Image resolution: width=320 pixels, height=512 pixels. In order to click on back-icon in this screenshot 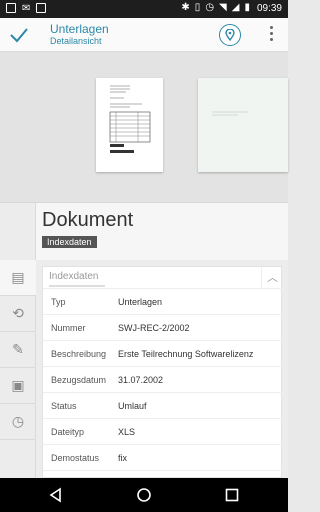, I will do `click(56, 495)`.